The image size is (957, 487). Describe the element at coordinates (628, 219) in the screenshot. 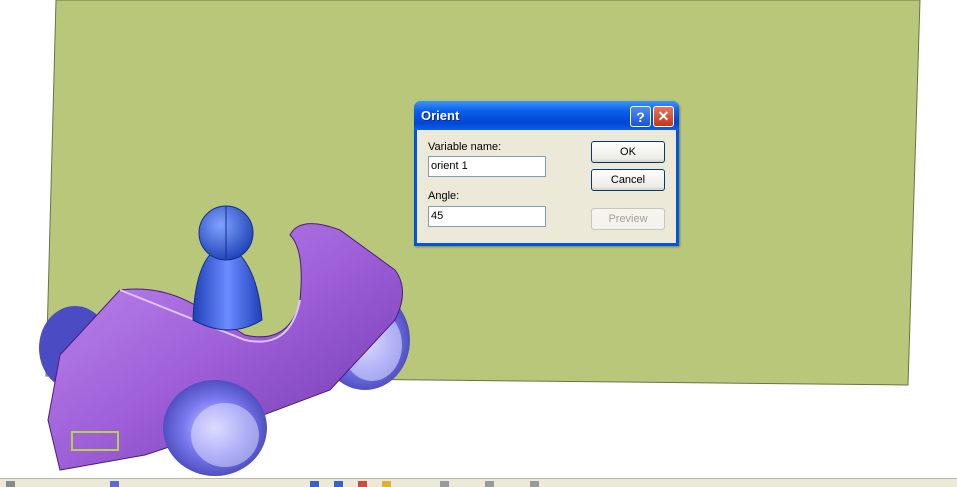

I see `preview-button: Preview` at that location.